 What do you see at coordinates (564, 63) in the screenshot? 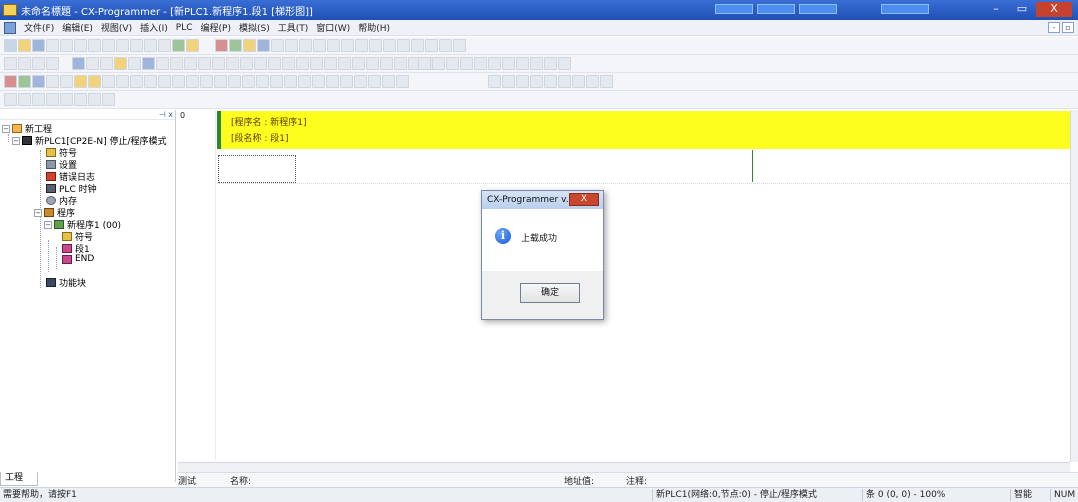
I see `toggle-view-icon` at bounding box center [564, 63].